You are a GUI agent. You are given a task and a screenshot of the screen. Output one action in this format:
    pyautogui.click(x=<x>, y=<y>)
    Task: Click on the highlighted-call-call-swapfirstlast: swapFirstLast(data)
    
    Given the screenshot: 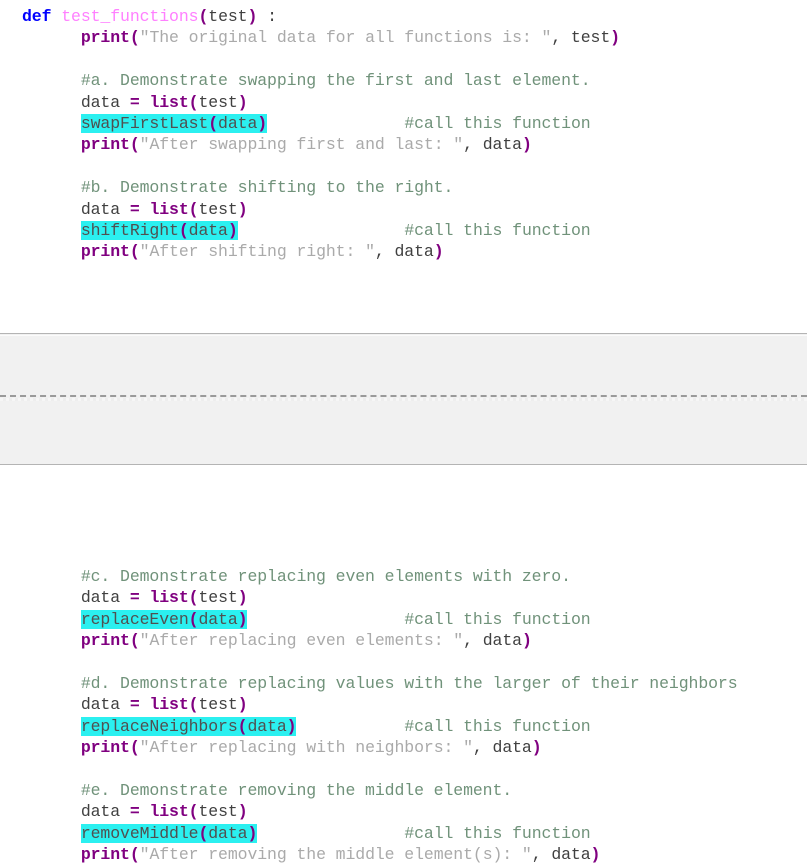 What is the action you would take?
    pyautogui.click(x=174, y=123)
    